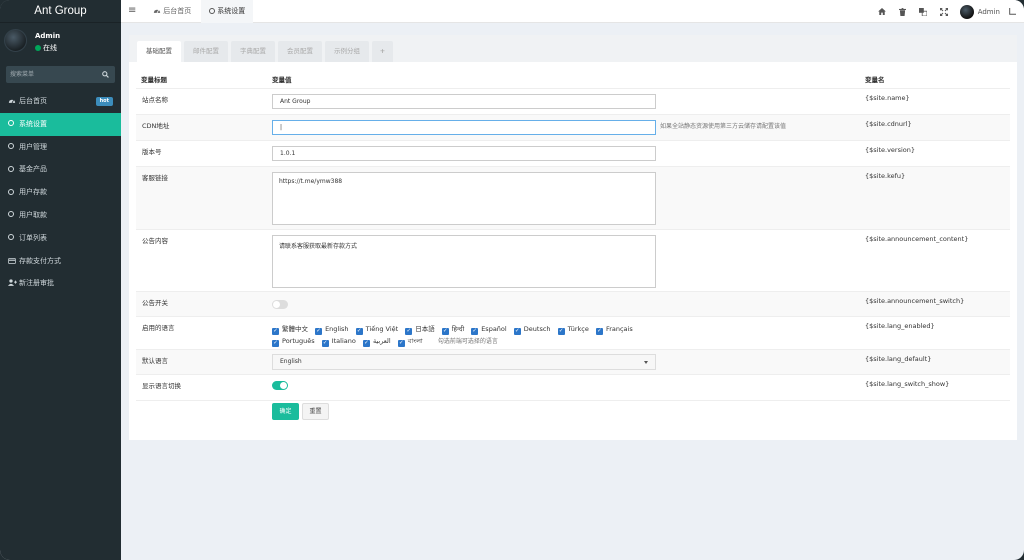  What do you see at coordinates (60, 124) in the screenshot?
I see `sidebar-item-system-settings: 系统设置` at bounding box center [60, 124].